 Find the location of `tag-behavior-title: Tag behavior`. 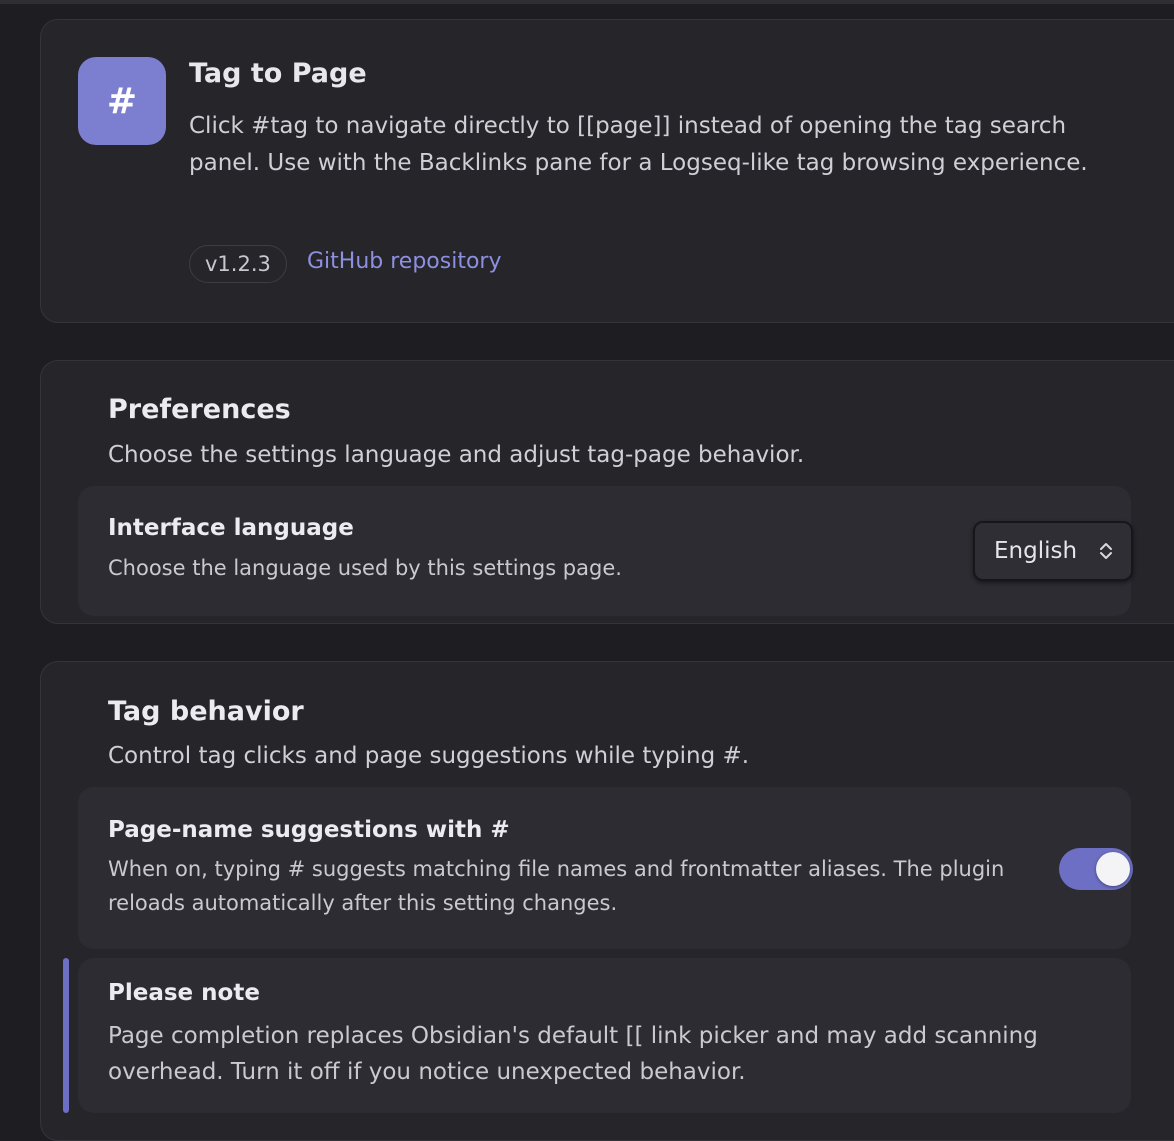

tag-behavior-title: Tag behavior is located at coordinates (206, 711).